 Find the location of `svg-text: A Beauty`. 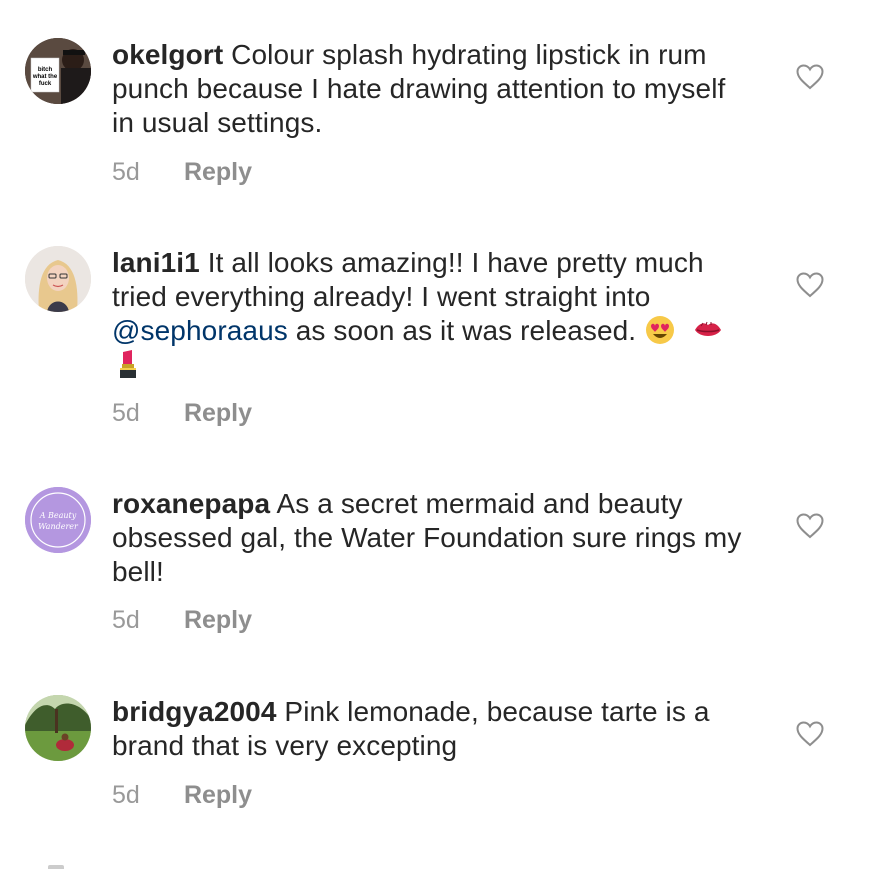

svg-text: A Beauty is located at coordinates (58, 515).